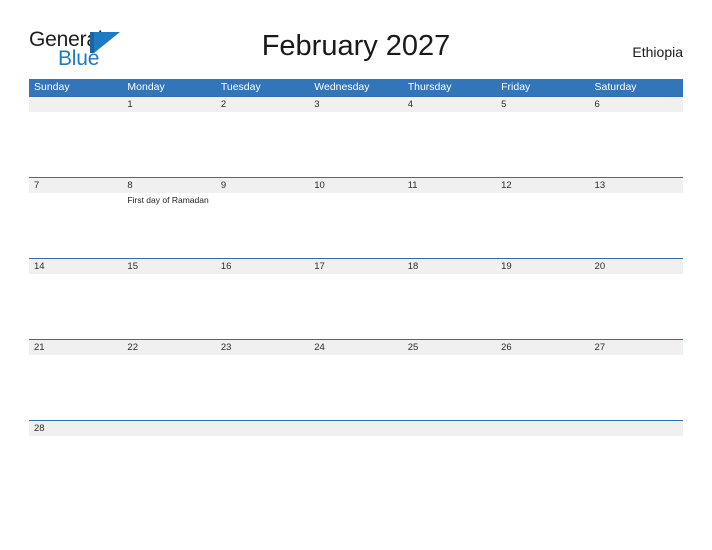 The width and height of the screenshot is (712, 550). I want to click on day-number: 18, so click(449, 266).